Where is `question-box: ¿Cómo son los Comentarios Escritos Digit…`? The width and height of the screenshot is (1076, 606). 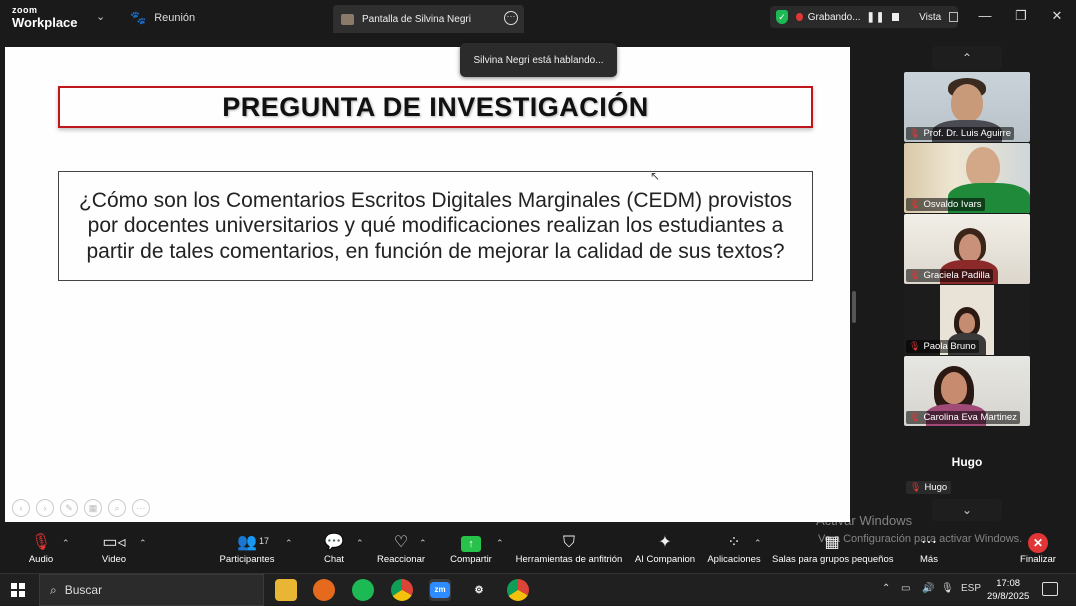 question-box: ¿Cómo son los Comentarios Escritos Digit… is located at coordinates (435, 226).